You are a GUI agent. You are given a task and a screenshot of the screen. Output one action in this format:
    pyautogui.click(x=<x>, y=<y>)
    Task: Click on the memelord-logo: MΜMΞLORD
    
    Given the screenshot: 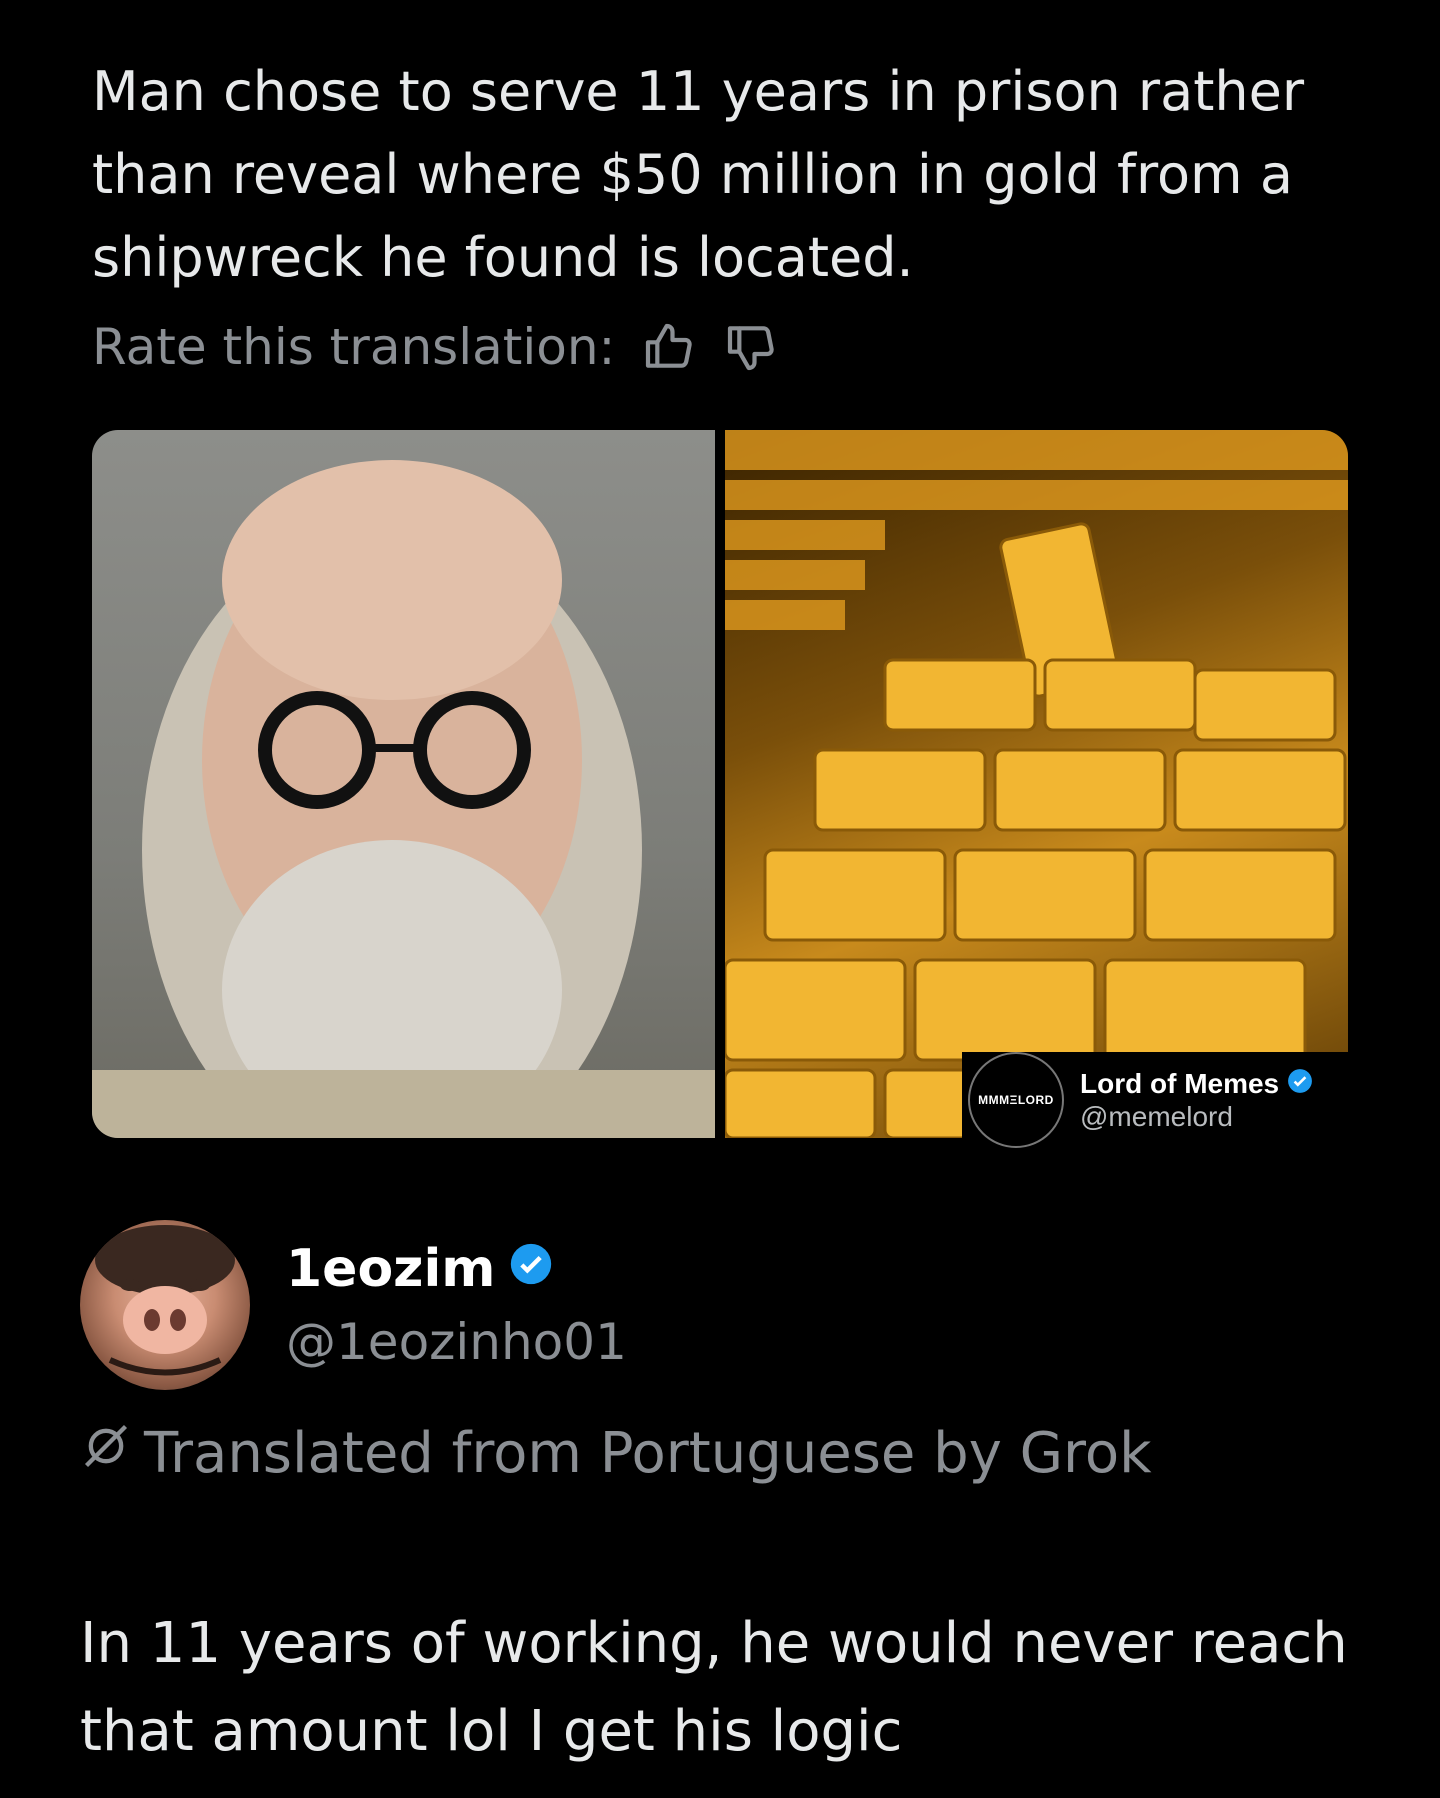 What is the action you would take?
    pyautogui.click(x=1016, y=1100)
    